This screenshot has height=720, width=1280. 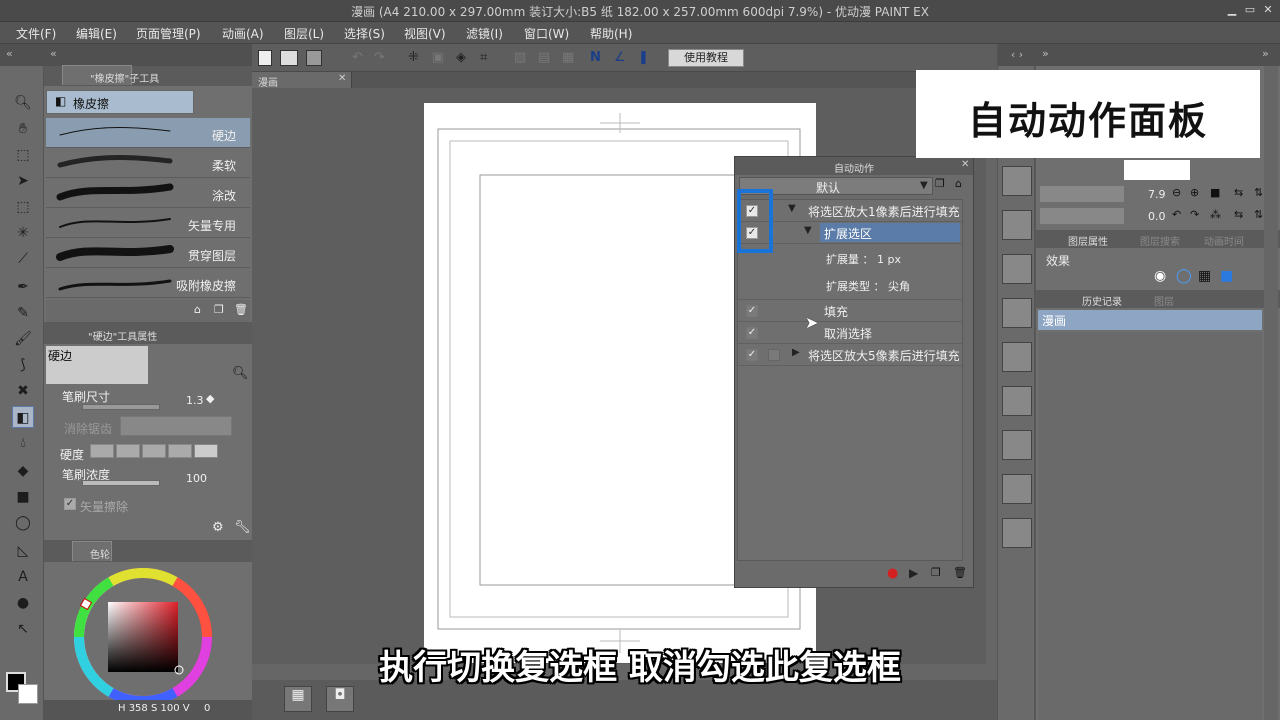 What do you see at coordinates (416, 58) in the screenshot?
I see `transform-icon: ⁜` at bounding box center [416, 58].